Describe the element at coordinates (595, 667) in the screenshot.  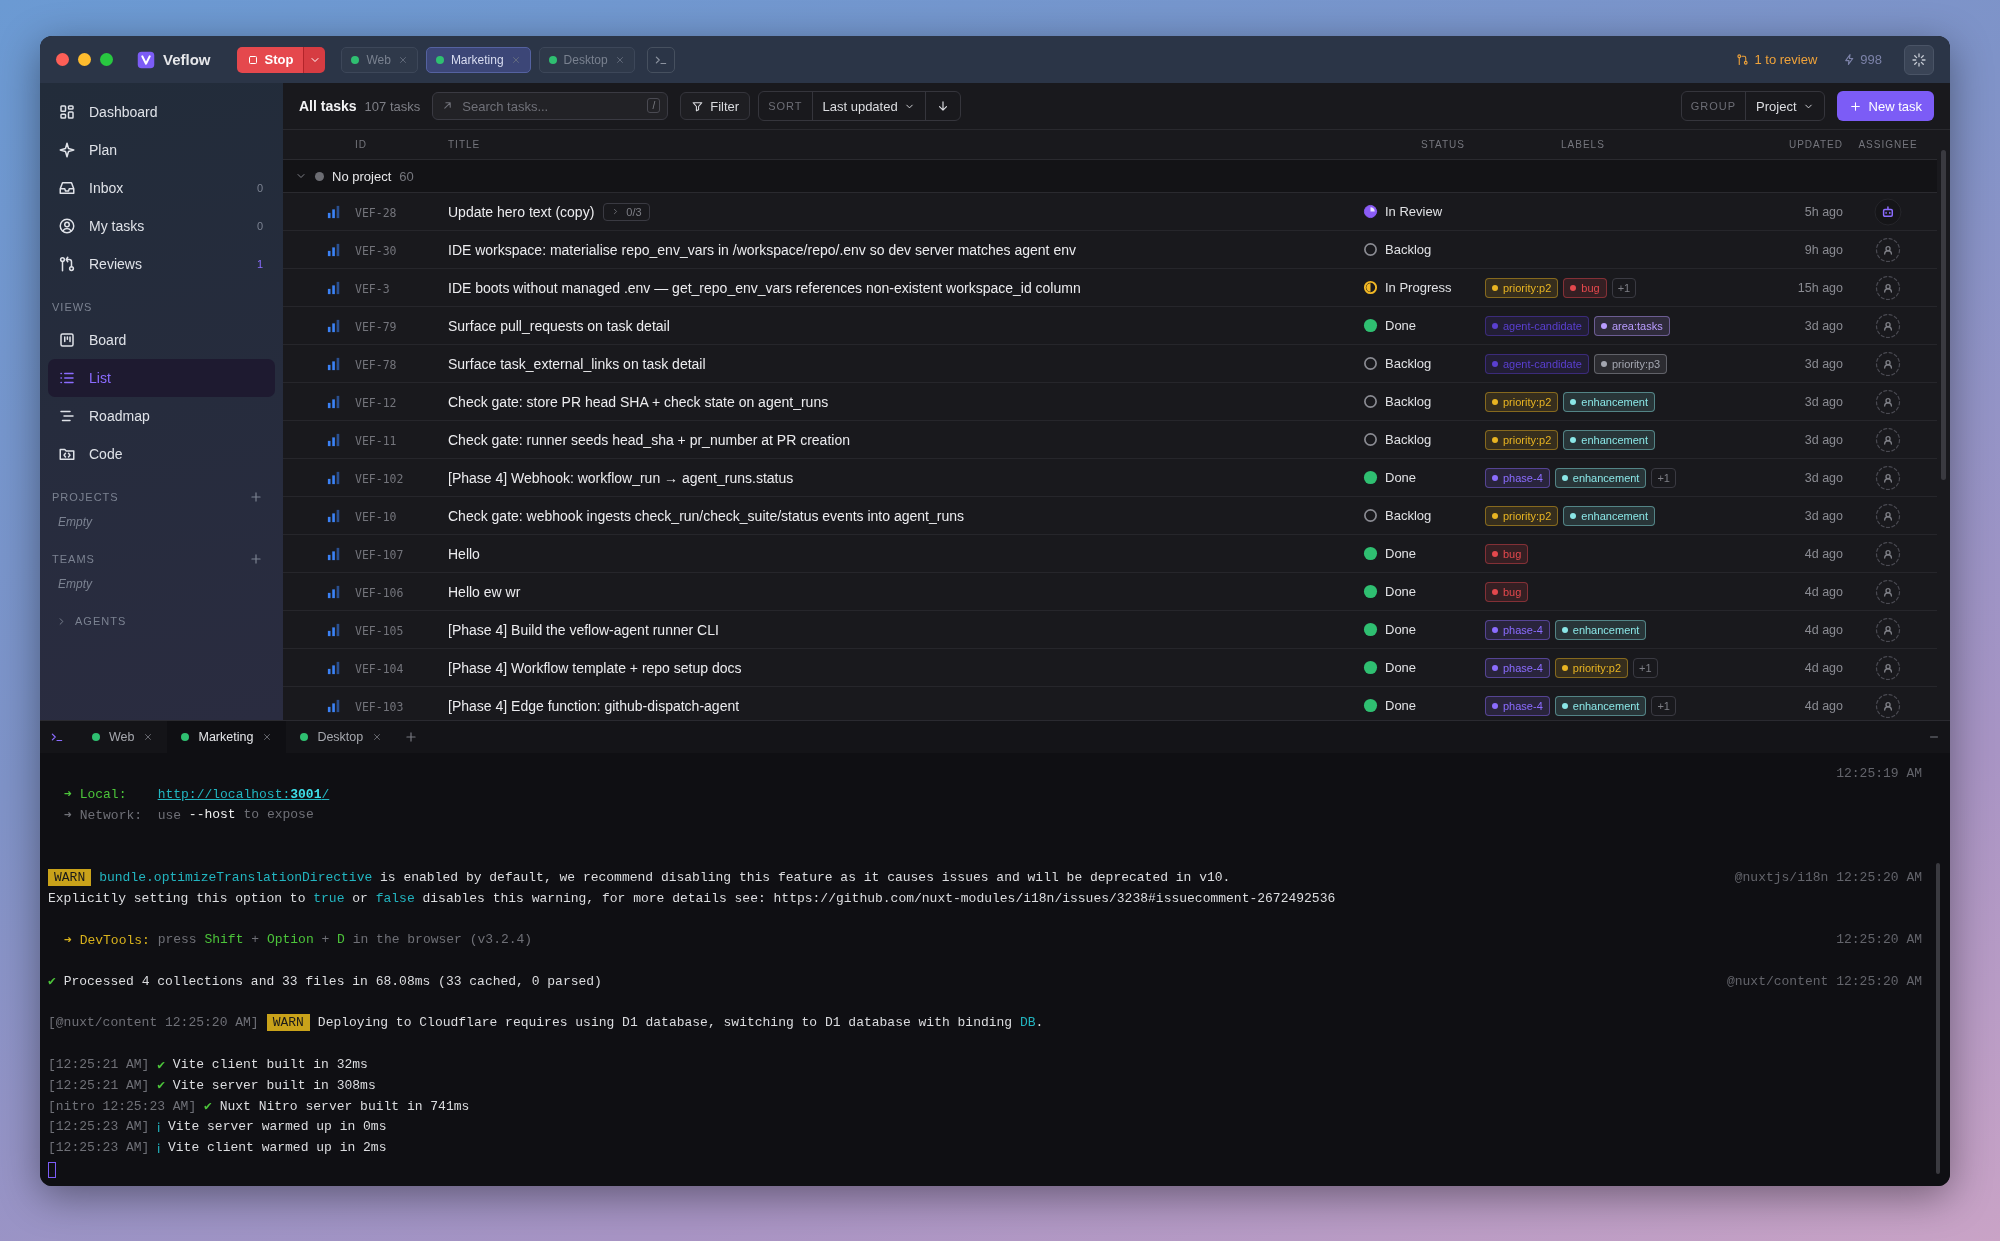
I see `task-title: [Phase 4] Workflow template + repo setup docs` at that location.